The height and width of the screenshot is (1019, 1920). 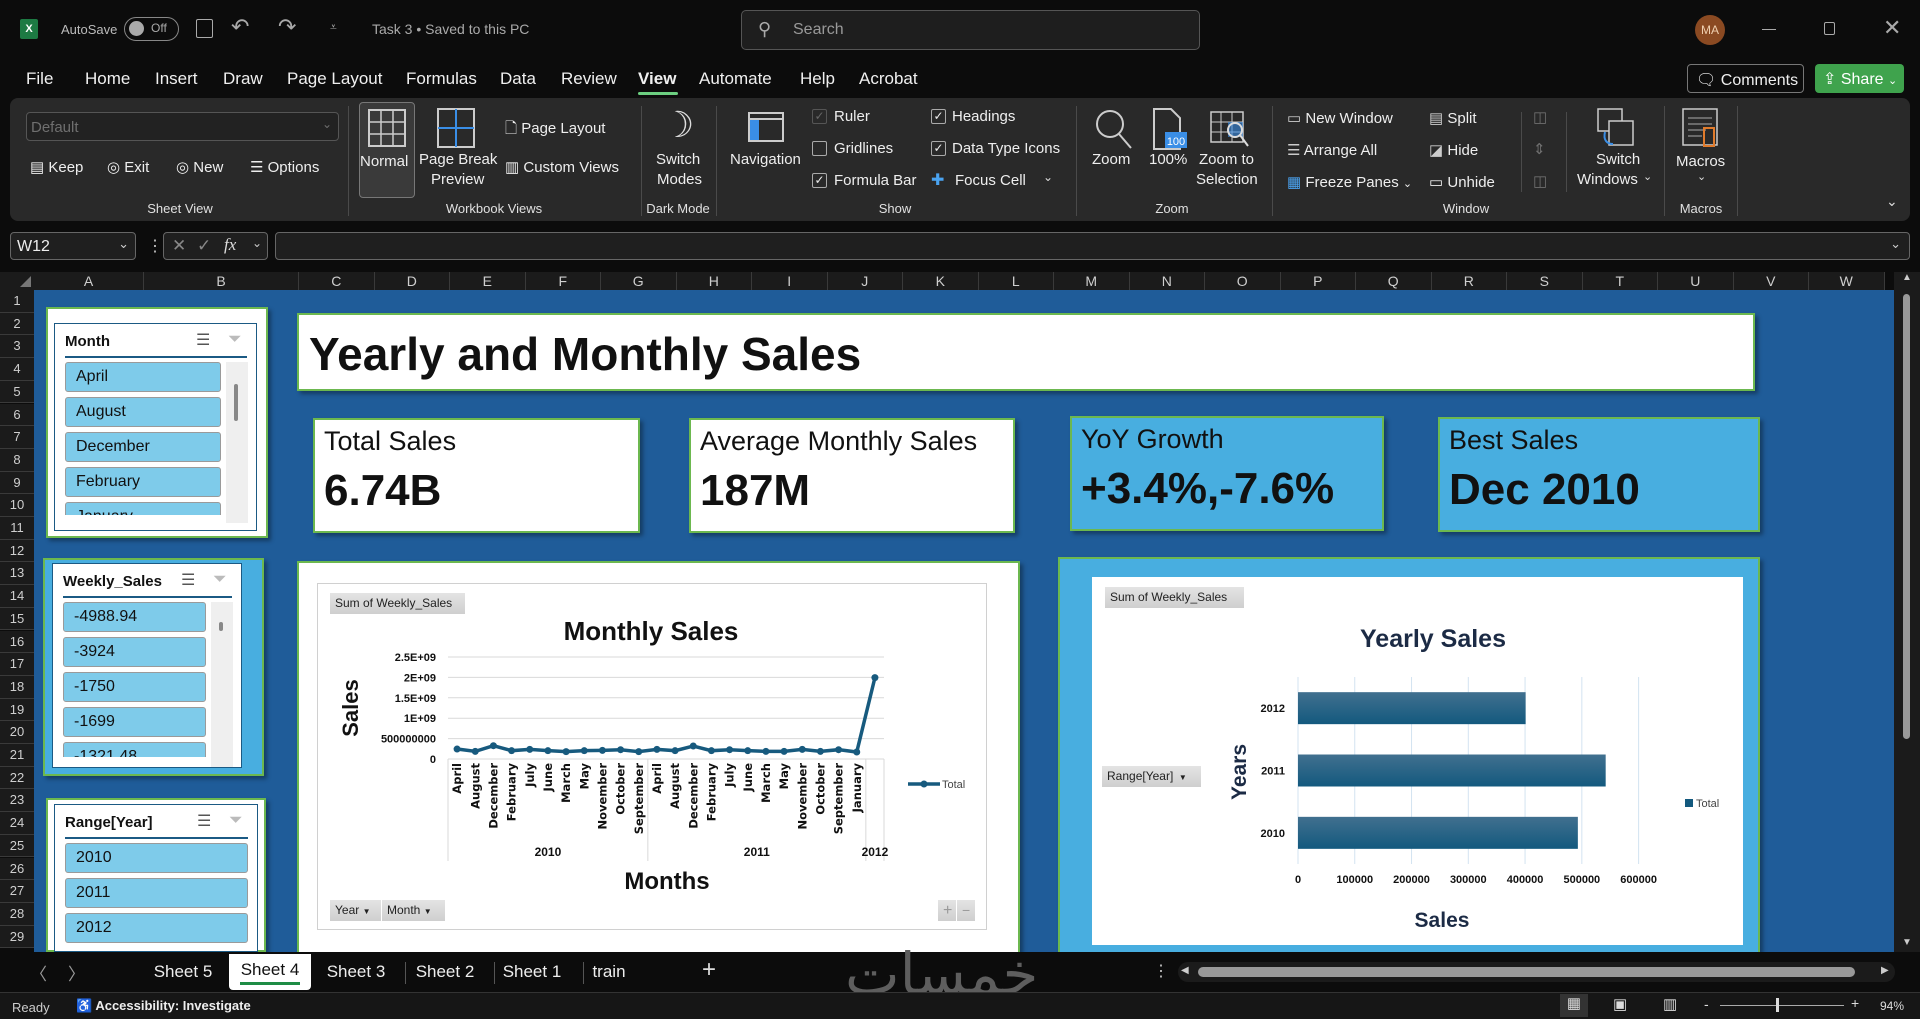 I want to click on add-sheet-icon: +, so click(x=709, y=970).